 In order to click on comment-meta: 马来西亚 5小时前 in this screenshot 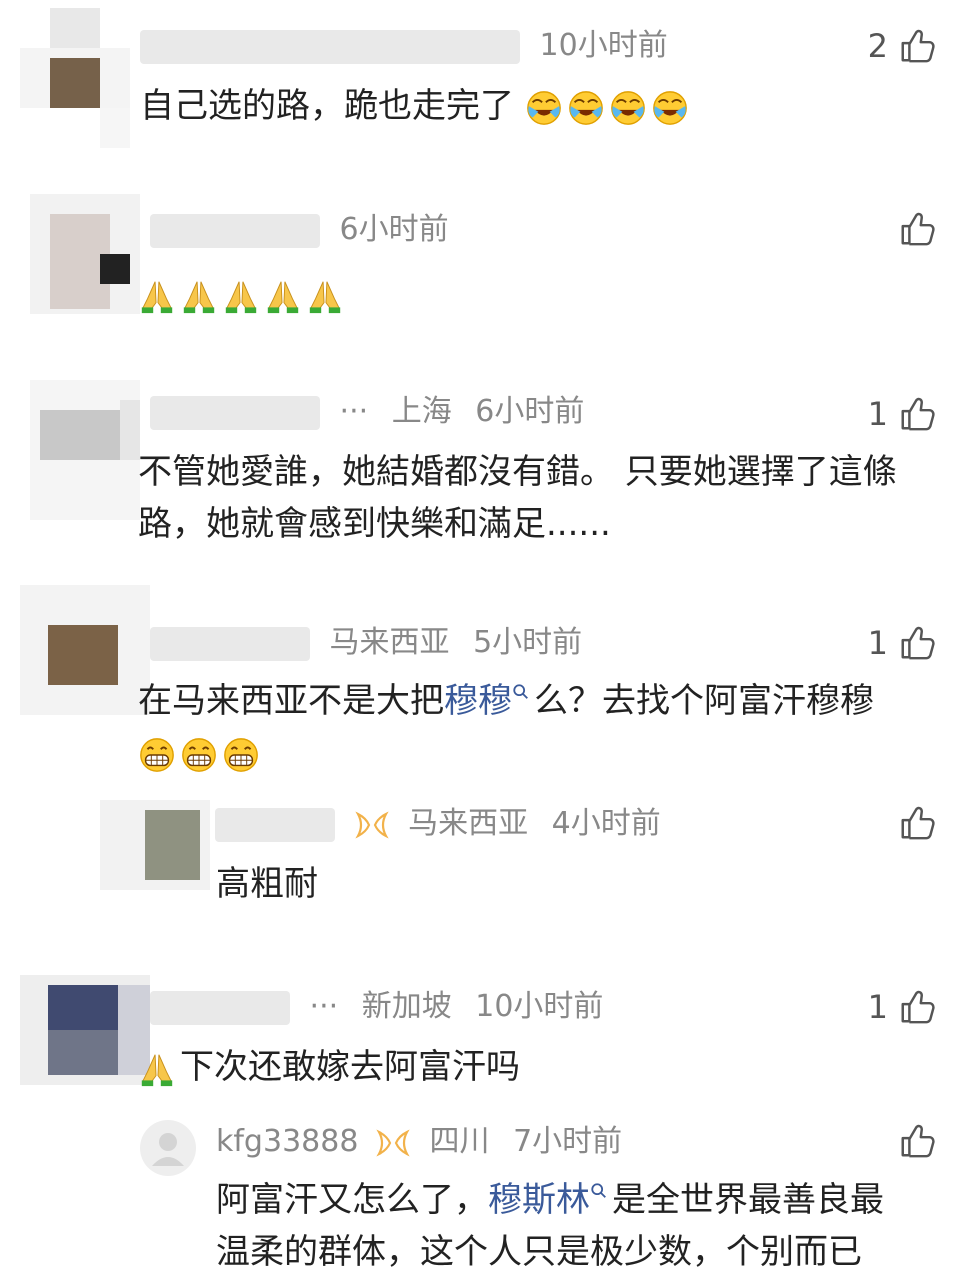, I will do `click(373, 643)`.